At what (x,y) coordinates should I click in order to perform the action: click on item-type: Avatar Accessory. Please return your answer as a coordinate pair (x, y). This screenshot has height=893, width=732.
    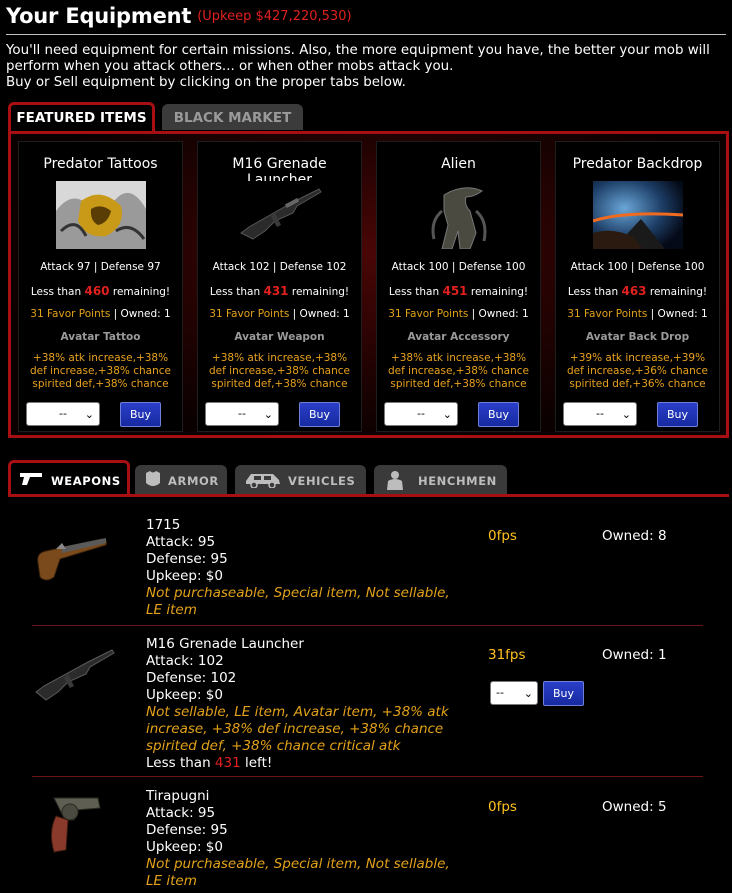
    Looking at the image, I should click on (458, 337).